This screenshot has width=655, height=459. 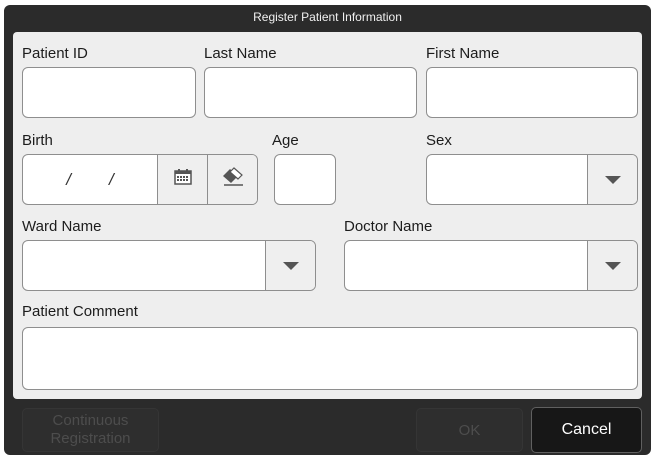 What do you see at coordinates (330, 358) in the screenshot?
I see `patient-comment-field` at bounding box center [330, 358].